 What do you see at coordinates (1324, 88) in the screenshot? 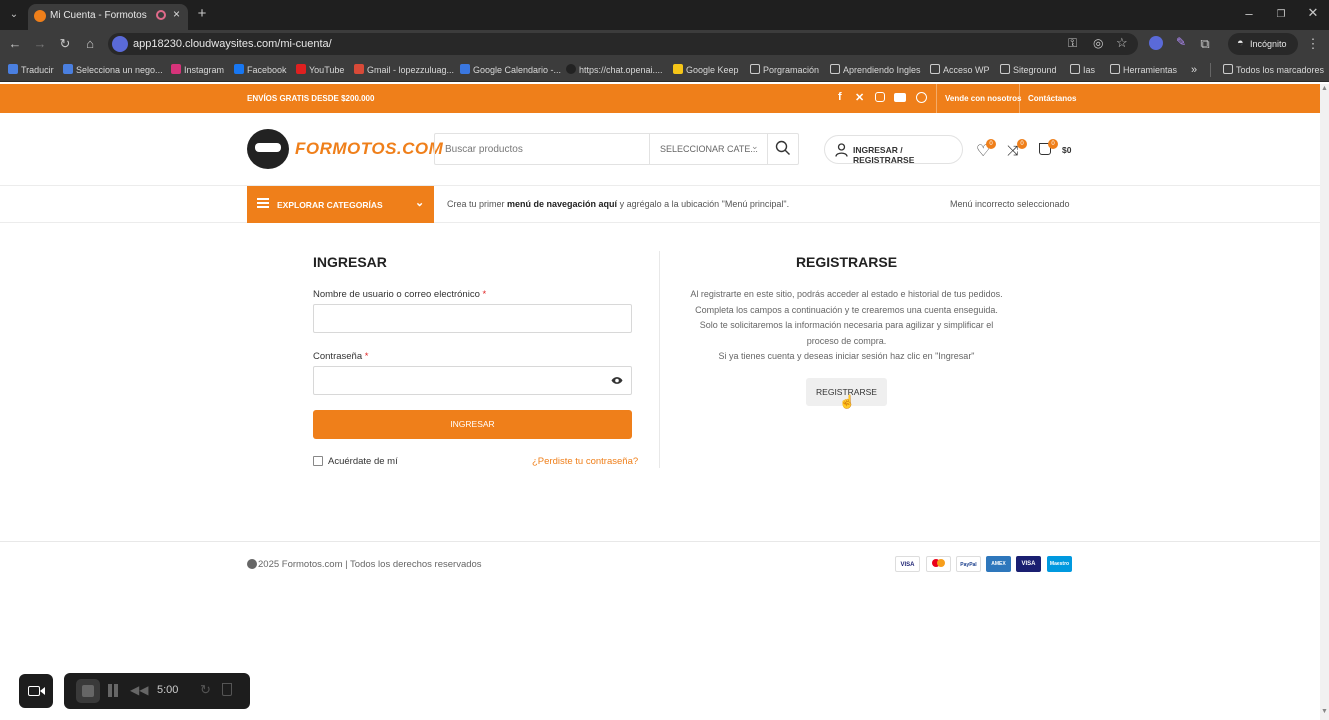
I see `scroll-up-icon: ▲` at bounding box center [1324, 88].